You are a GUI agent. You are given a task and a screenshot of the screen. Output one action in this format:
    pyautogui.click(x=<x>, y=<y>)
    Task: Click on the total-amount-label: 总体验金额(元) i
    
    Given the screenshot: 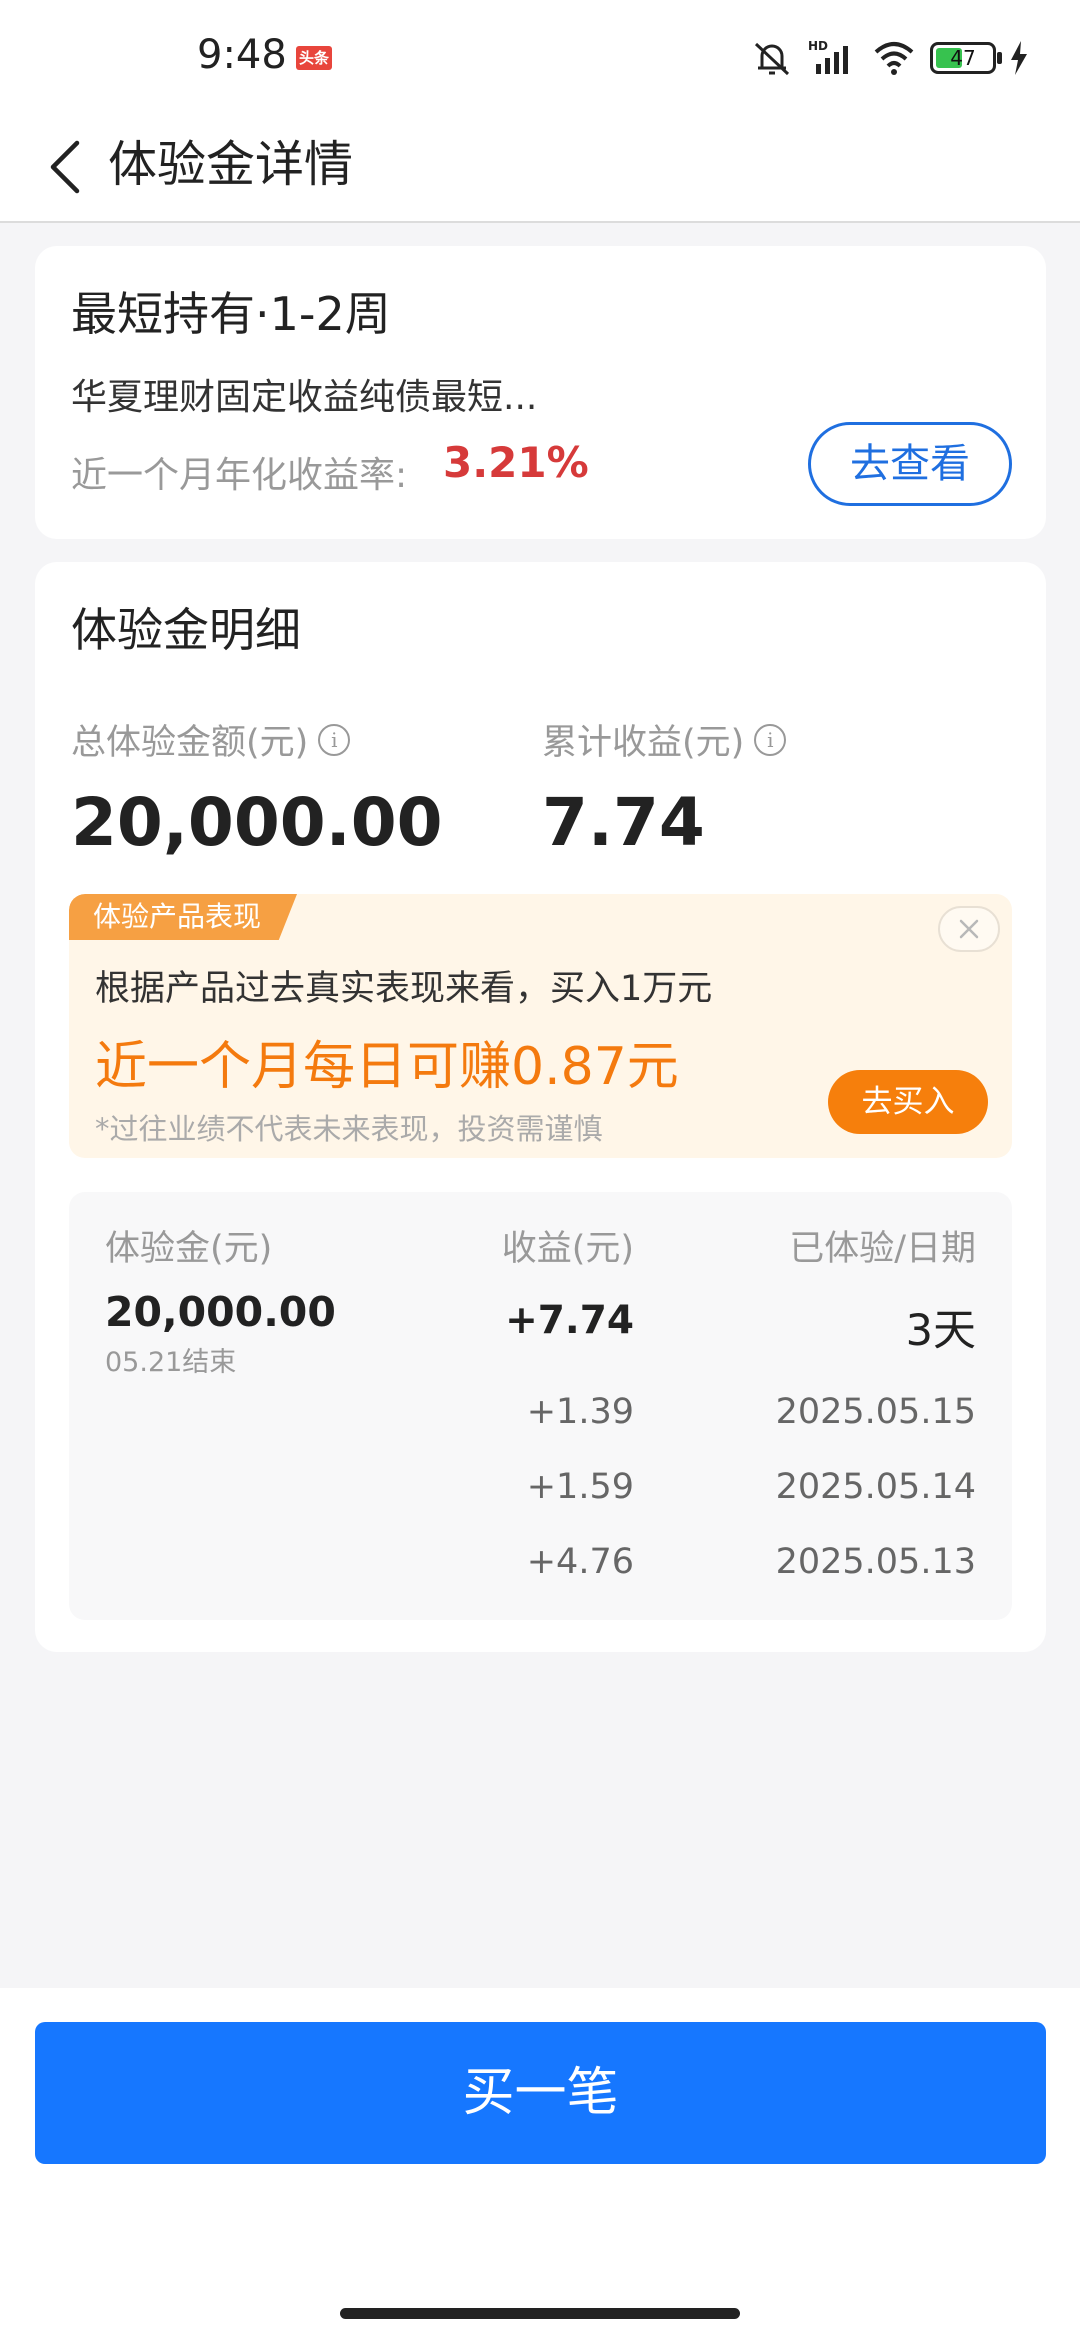 What is the action you would take?
    pyautogui.click(x=211, y=739)
    